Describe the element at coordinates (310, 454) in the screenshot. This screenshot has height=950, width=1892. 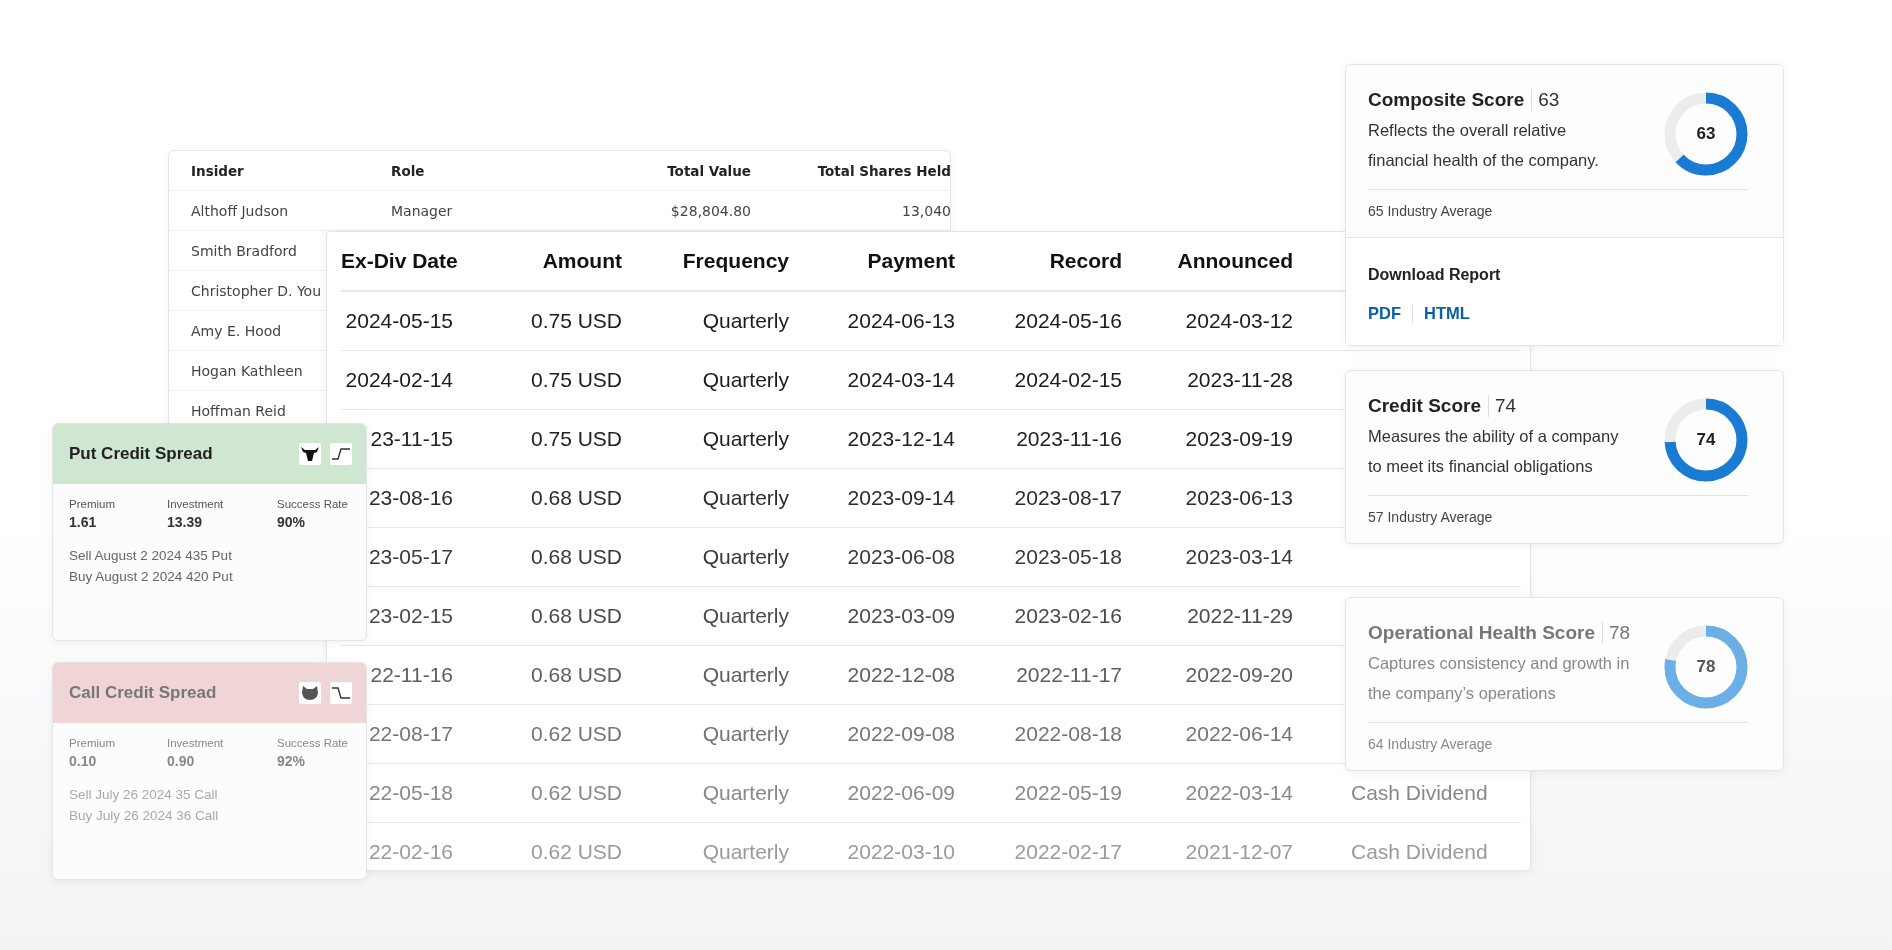
I see `bull-icon` at that location.